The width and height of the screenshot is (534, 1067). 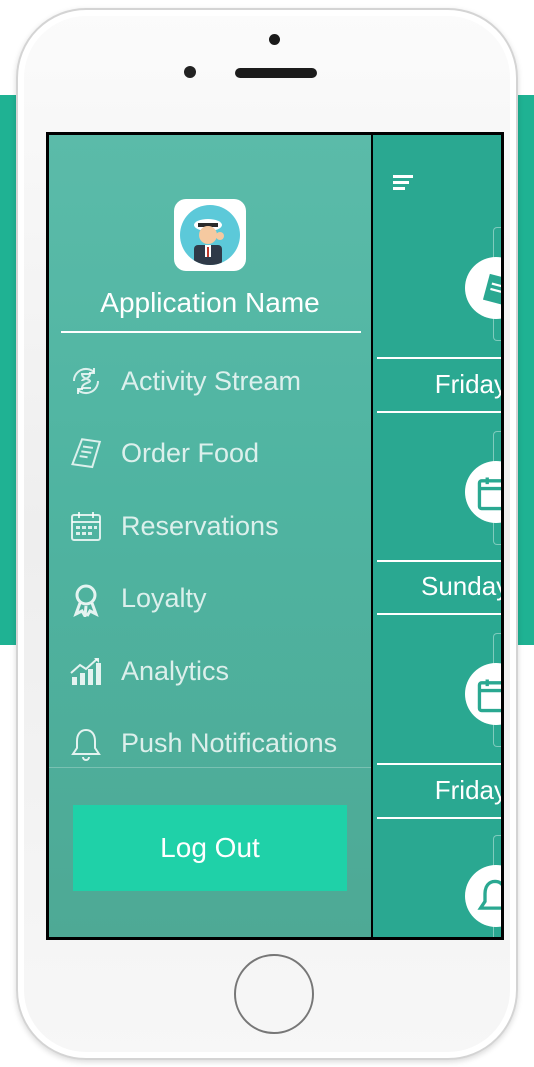 What do you see at coordinates (274, 39) in the screenshot?
I see `front-camera` at bounding box center [274, 39].